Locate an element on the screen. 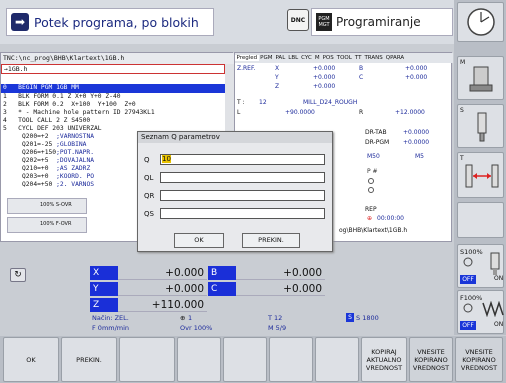 The width and height of the screenshot is (506, 383). tab-m: M is located at coordinates (317, 58).